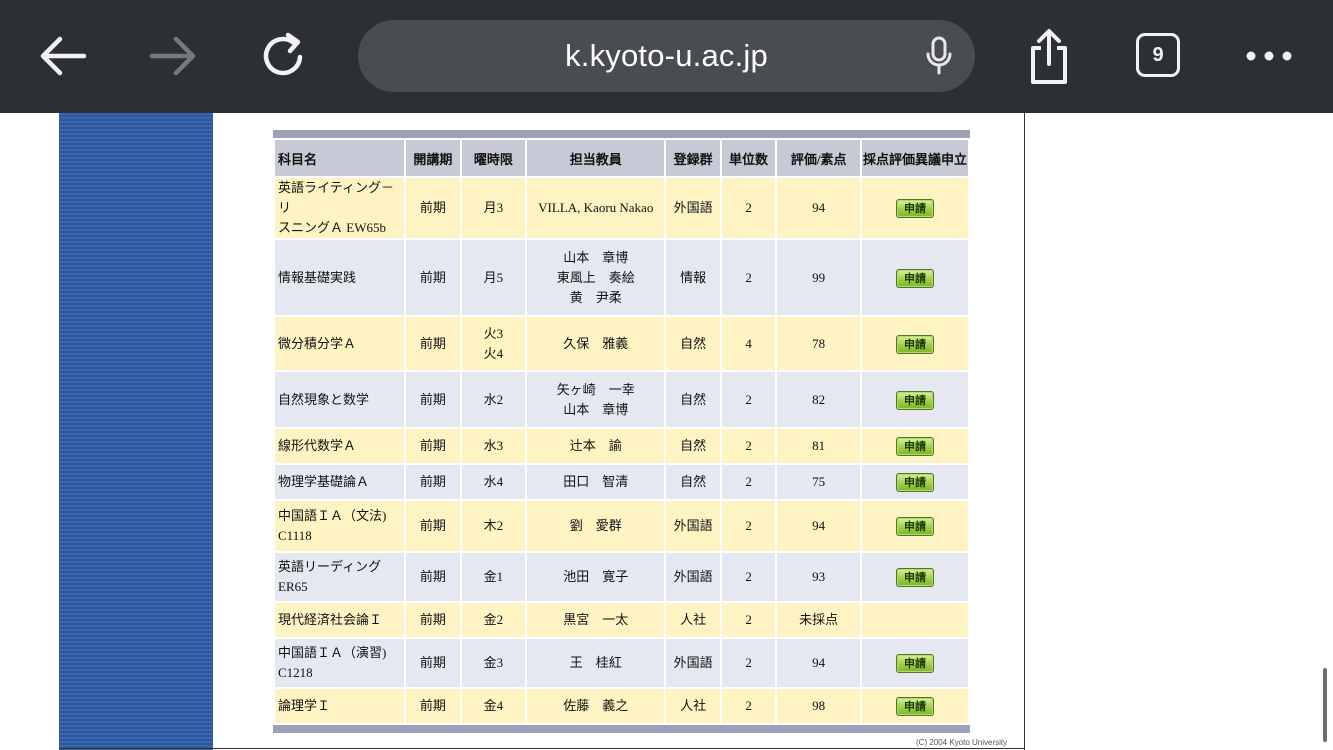 The width and height of the screenshot is (1333, 750). What do you see at coordinates (317, 343) in the screenshot?
I see `subject-cell-line: 微分積分学Ａ` at bounding box center [317, 343].